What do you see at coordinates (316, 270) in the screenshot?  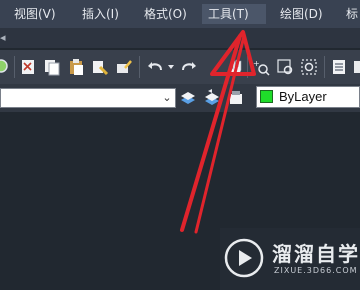 I see `watermark-url: ZIXUE.3D66.COM` at bounding box center [316, 270].